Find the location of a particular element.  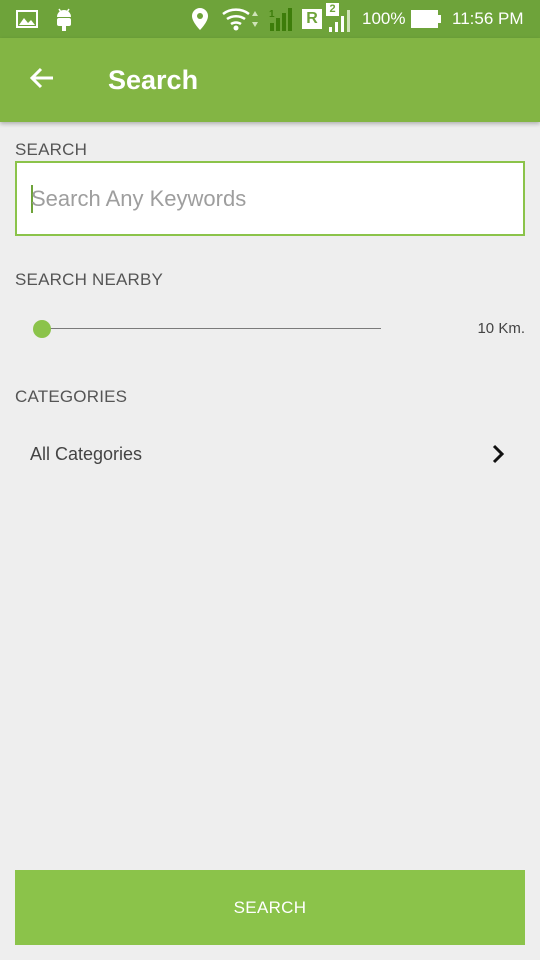

roaming-label: R is located at coordinates (312, 19).